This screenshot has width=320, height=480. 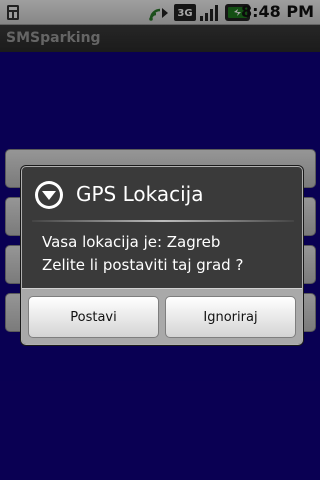 What do you see at coordinates (140, 194) in the screenshot?
I see `dialog-title: GPS Lokacija` at bounding box center [140, 194].